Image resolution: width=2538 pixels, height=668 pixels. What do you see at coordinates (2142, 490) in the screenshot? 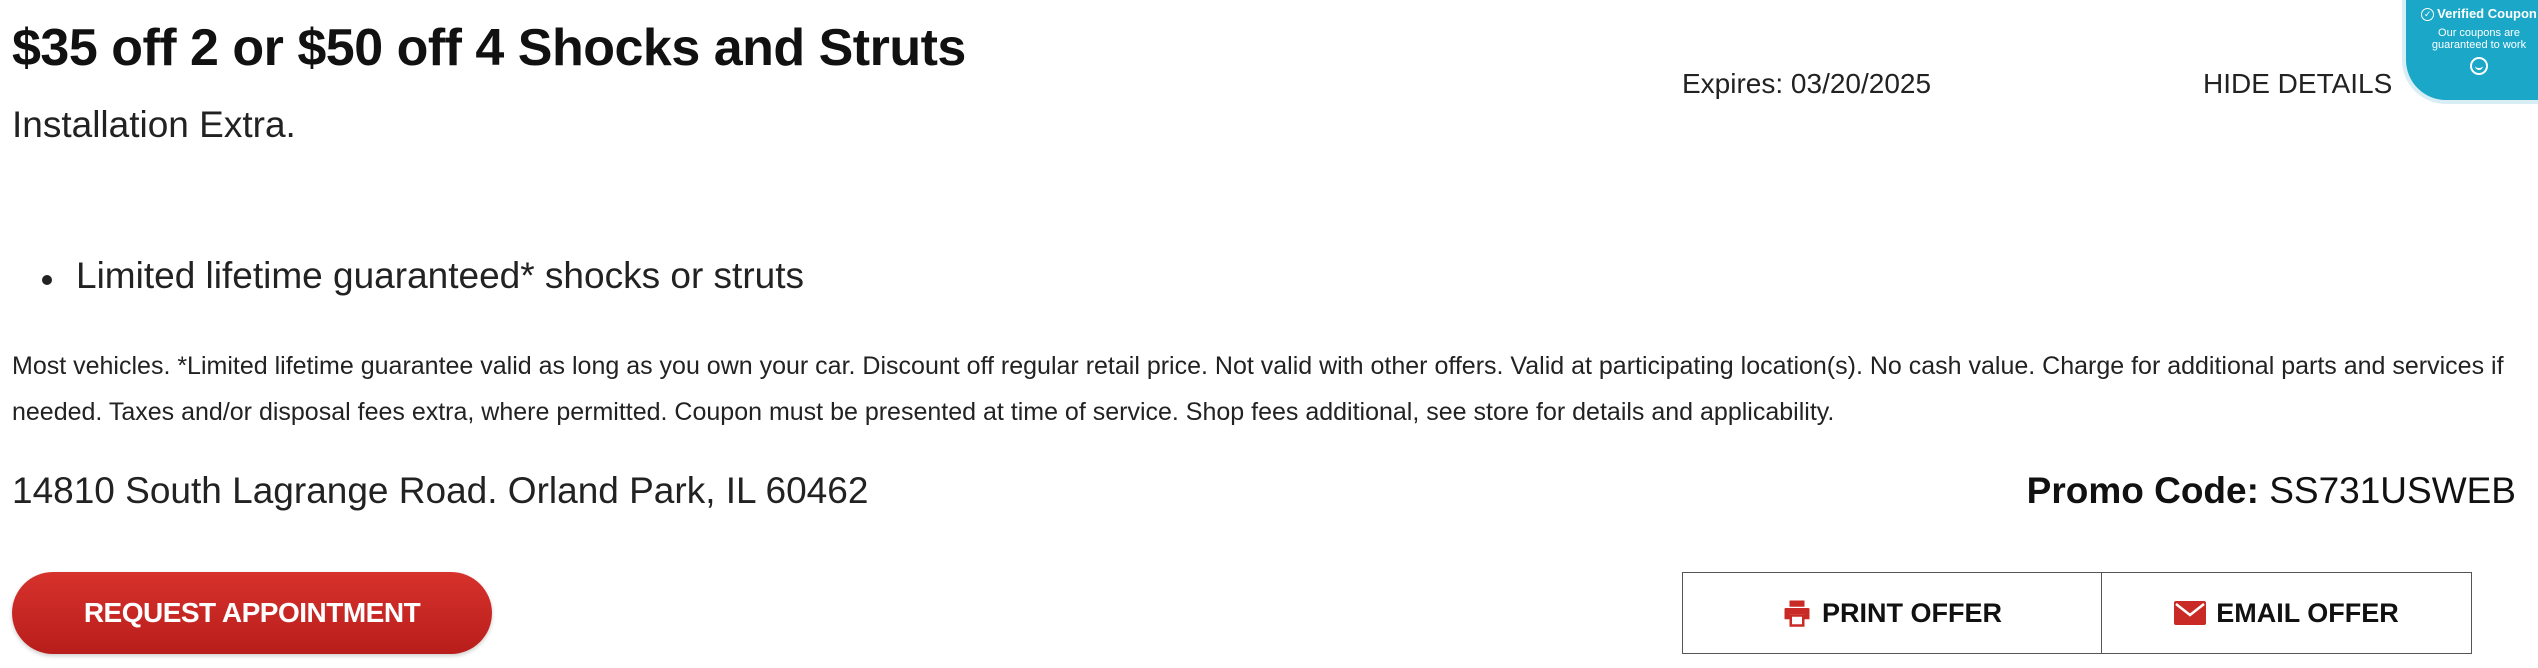
I see `promo-code-label: Promo Code:` at bounding box center [2142, 490].